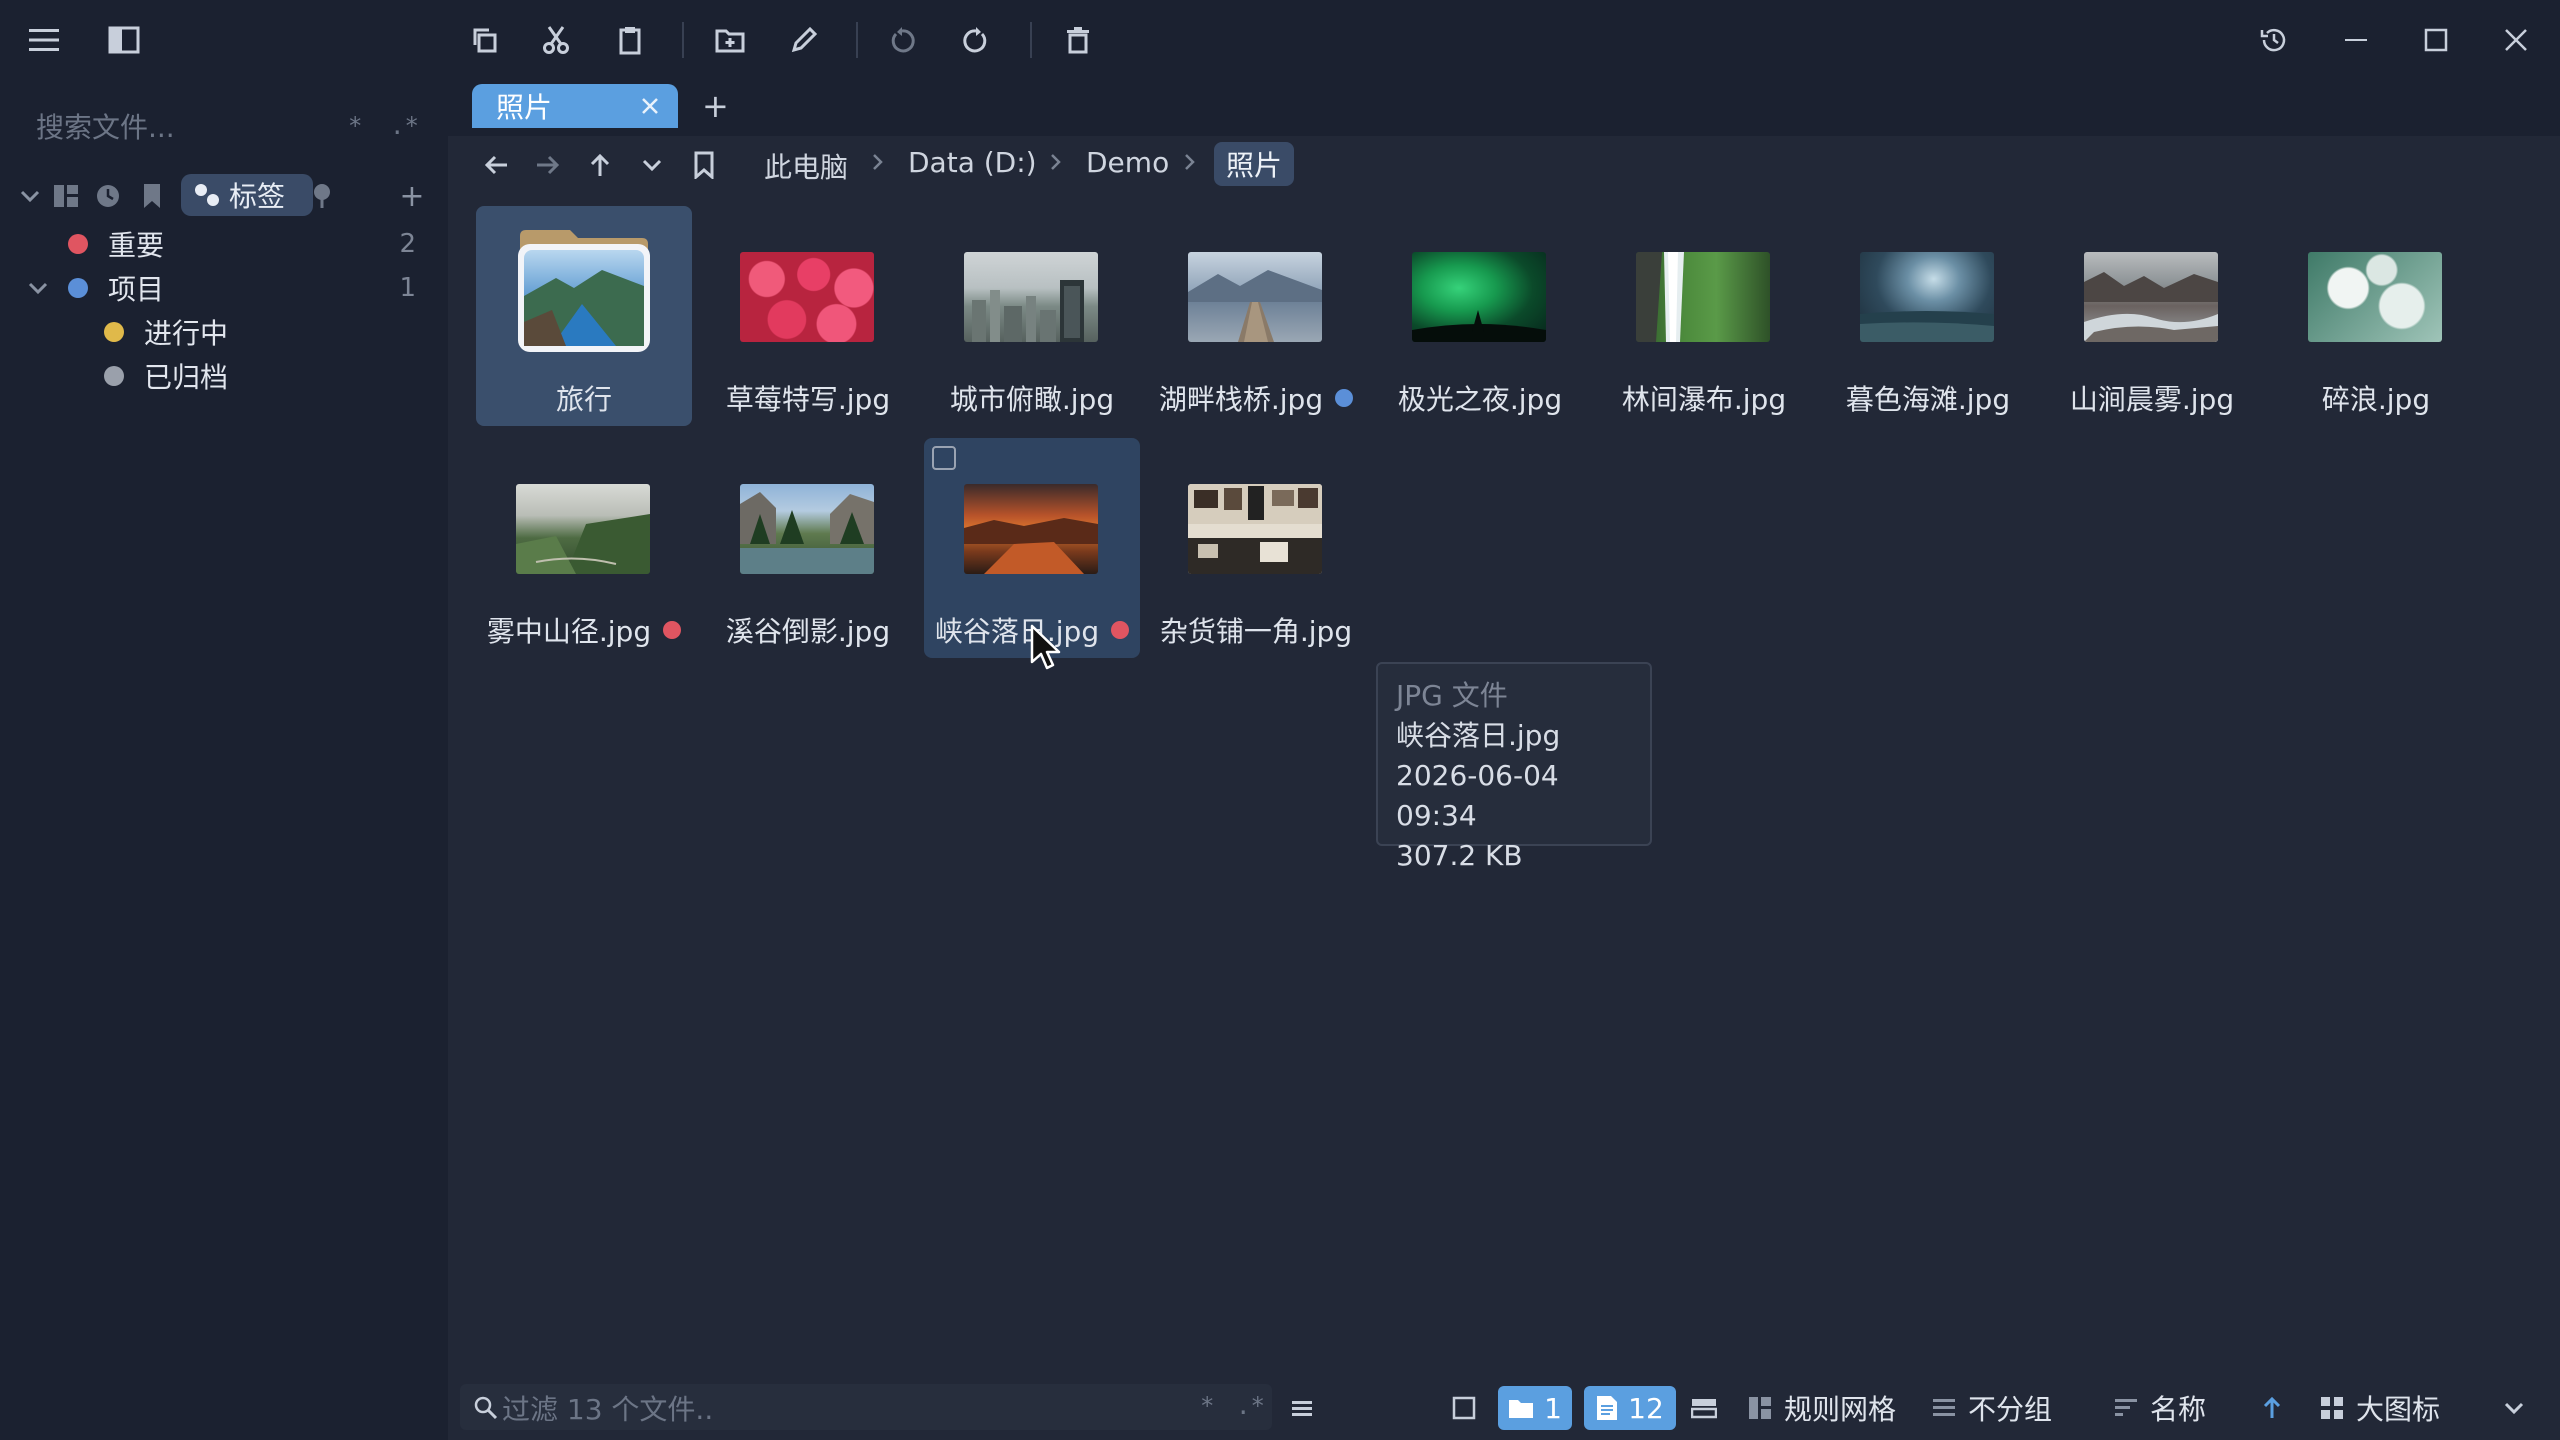 The width and height of the screenshot is (2560, 1440). Describe the element at coordinates (780, 106) in the screenshot. I see `new-tab-button: +` at that location.